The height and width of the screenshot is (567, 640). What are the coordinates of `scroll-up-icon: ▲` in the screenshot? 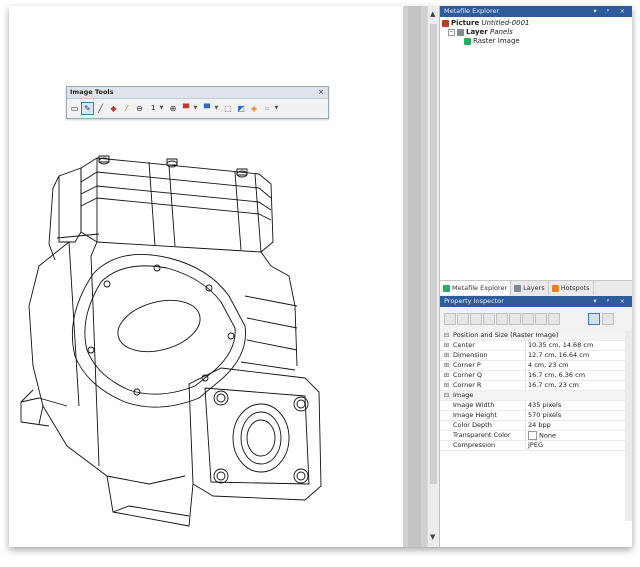 It's located at (432, 14).